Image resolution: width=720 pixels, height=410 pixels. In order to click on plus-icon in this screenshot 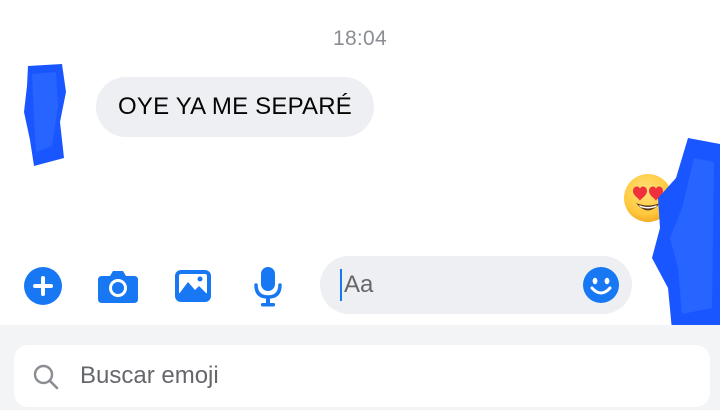, I will do `click(43, 286)`.